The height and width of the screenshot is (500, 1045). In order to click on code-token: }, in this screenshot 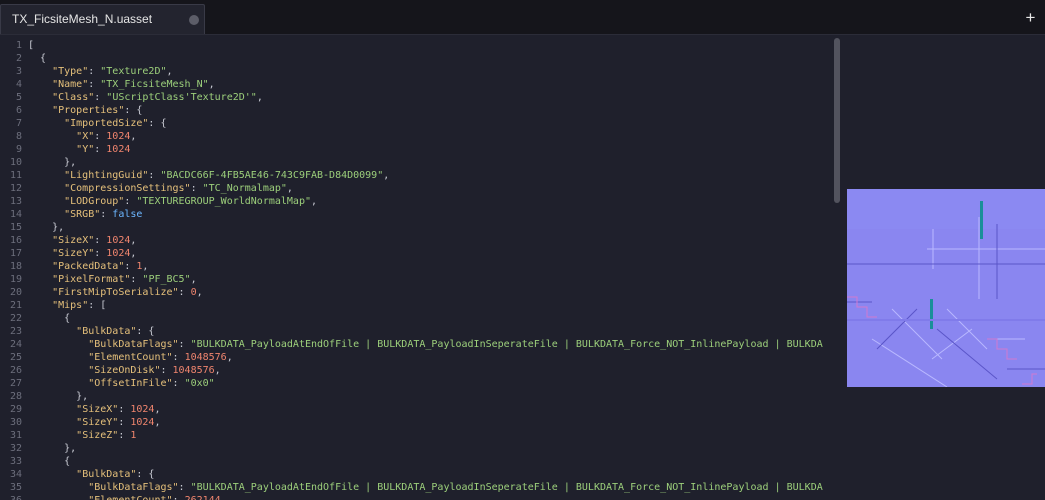, I will do `click(52, 448)`.